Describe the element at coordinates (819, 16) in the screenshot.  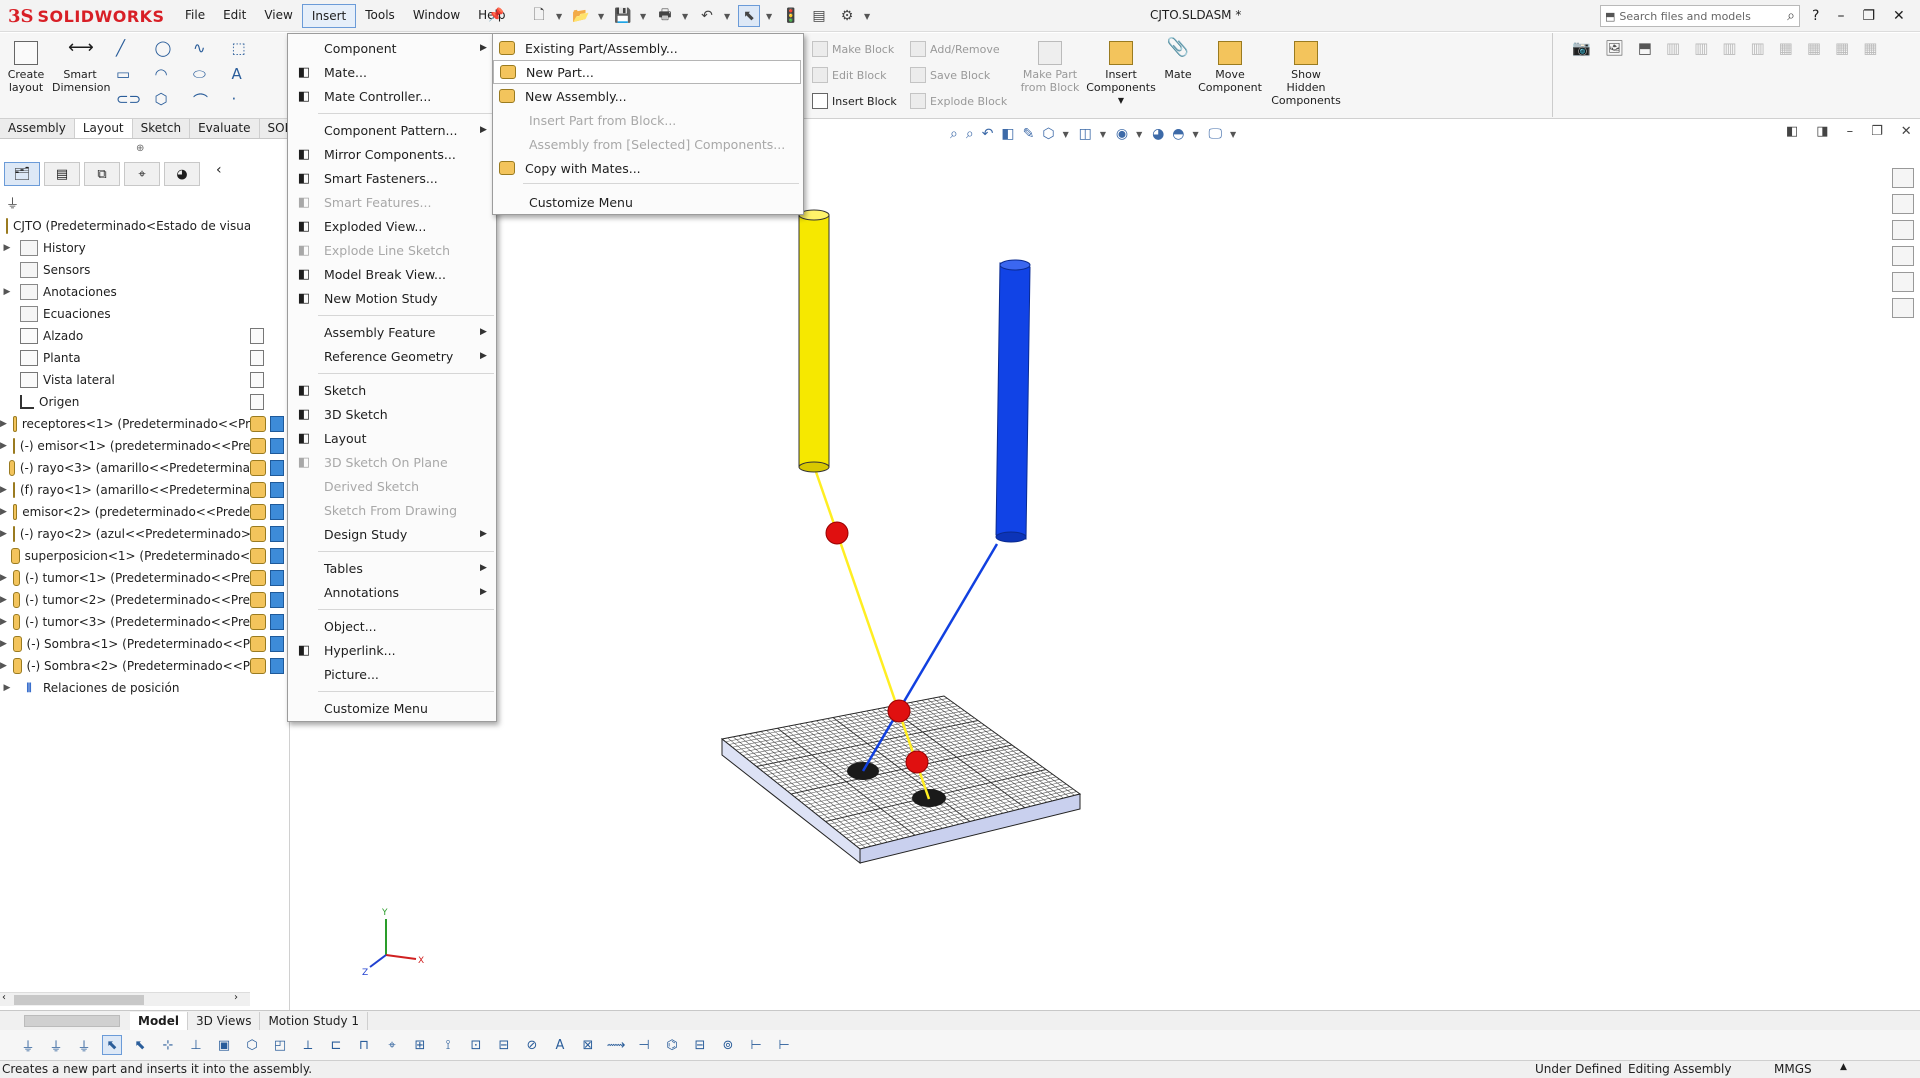
I see `file-properties-icon: ▤` at that location.